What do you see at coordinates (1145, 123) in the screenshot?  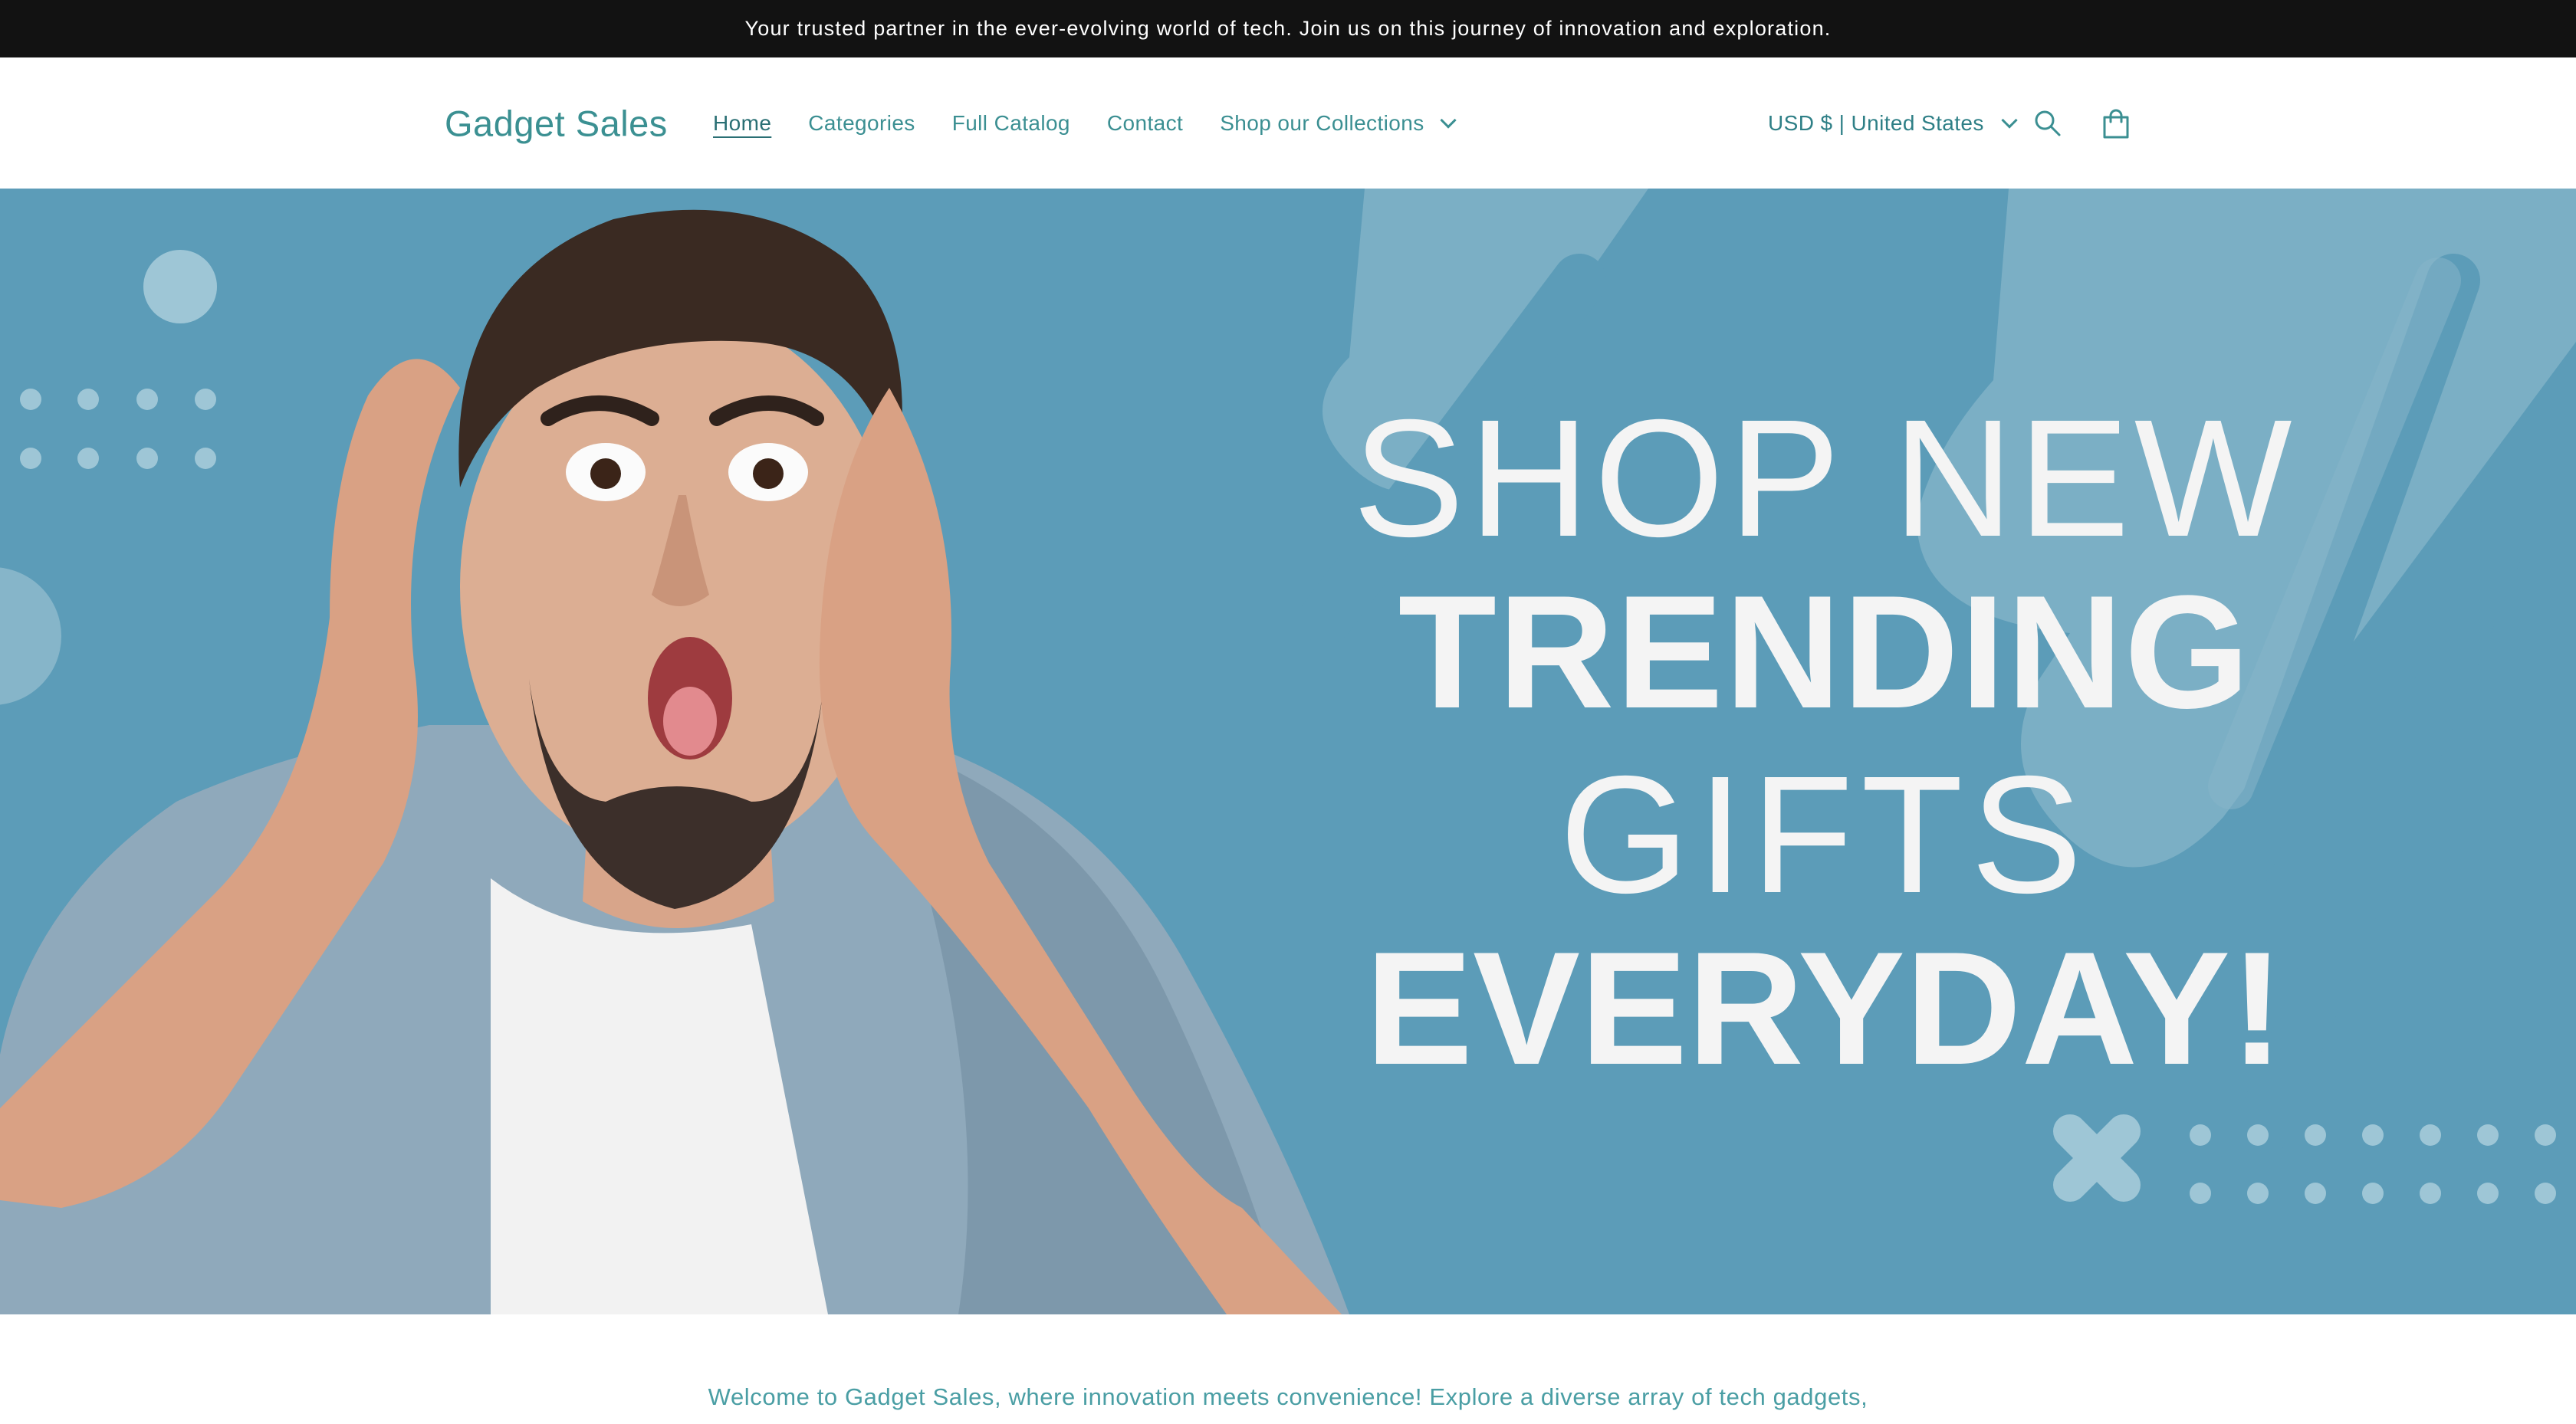 I see `nav-item-contact: Contact` at bounding box center [1145, 123].